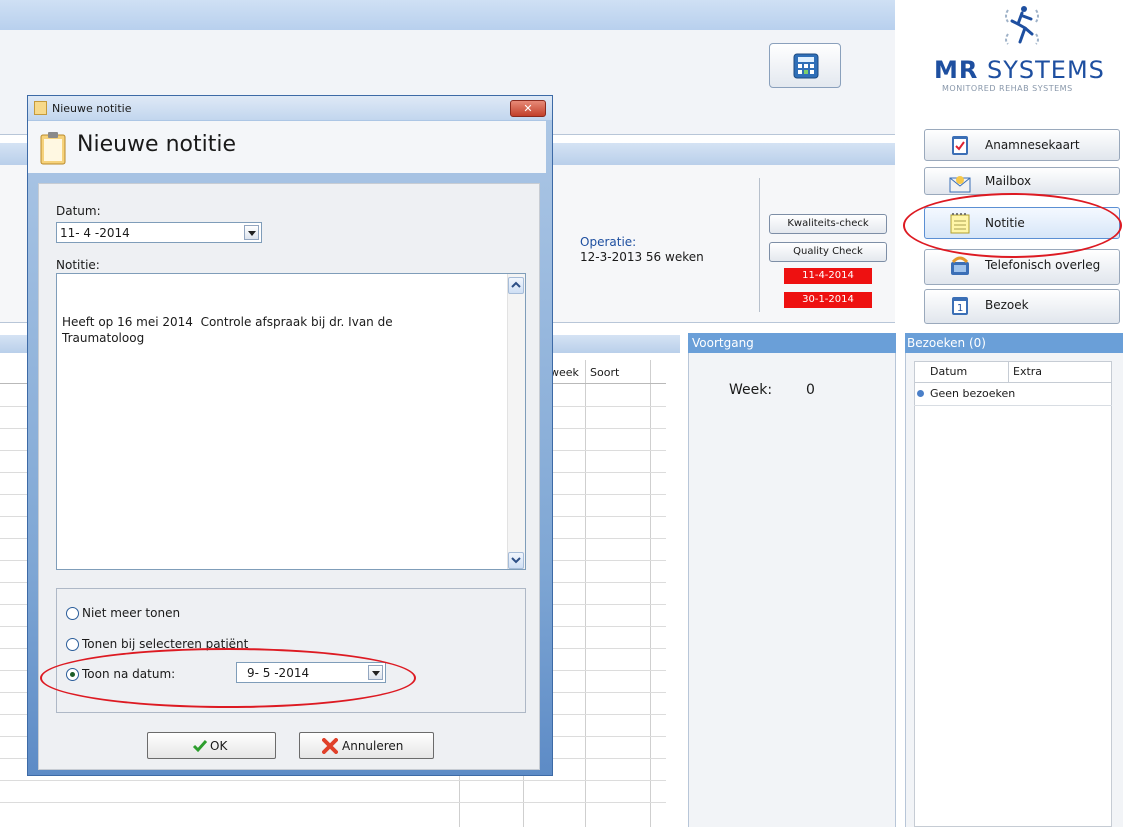  I want to click on ok-label: OK, so click(219, 746).